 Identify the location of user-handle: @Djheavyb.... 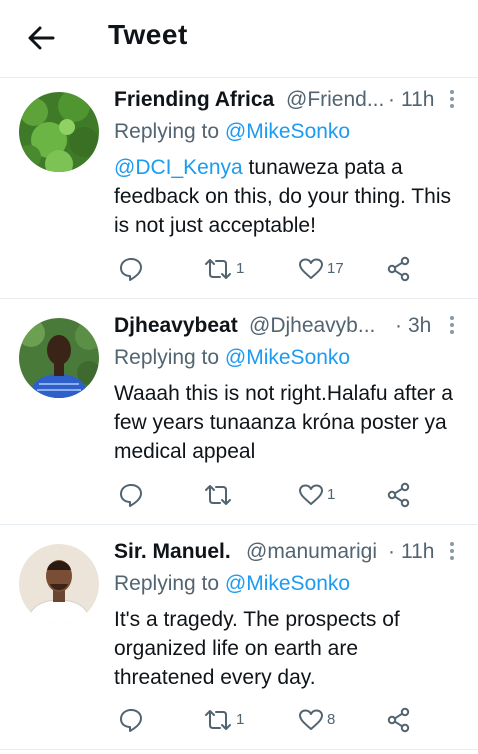
(314, 326).